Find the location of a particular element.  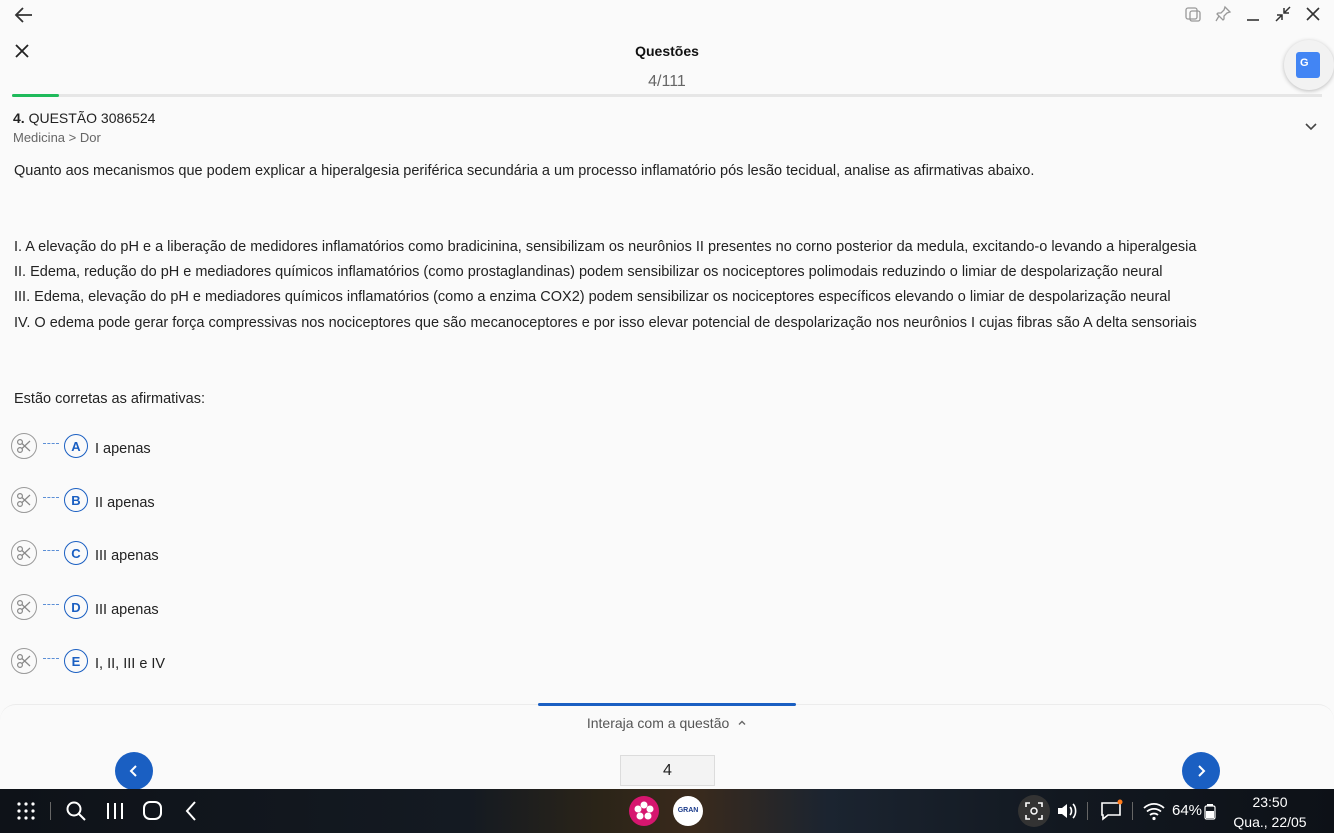

interact-toggle: Interaja com a questão is located at coordinates (667, 723).